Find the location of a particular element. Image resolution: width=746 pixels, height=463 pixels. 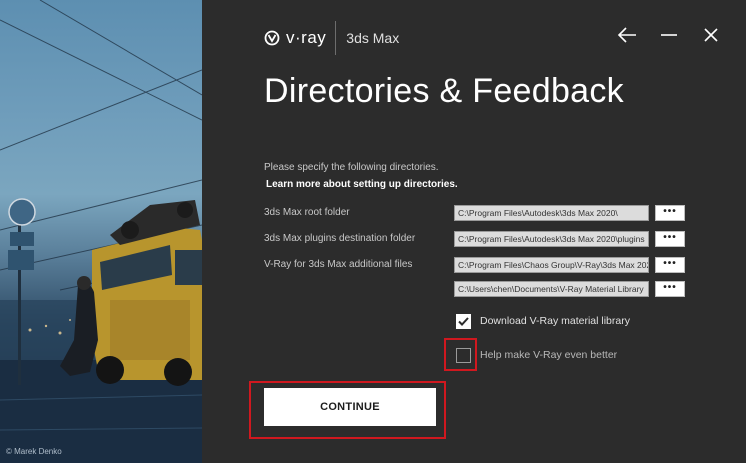

window-controls is located at coordinates (669, 35).